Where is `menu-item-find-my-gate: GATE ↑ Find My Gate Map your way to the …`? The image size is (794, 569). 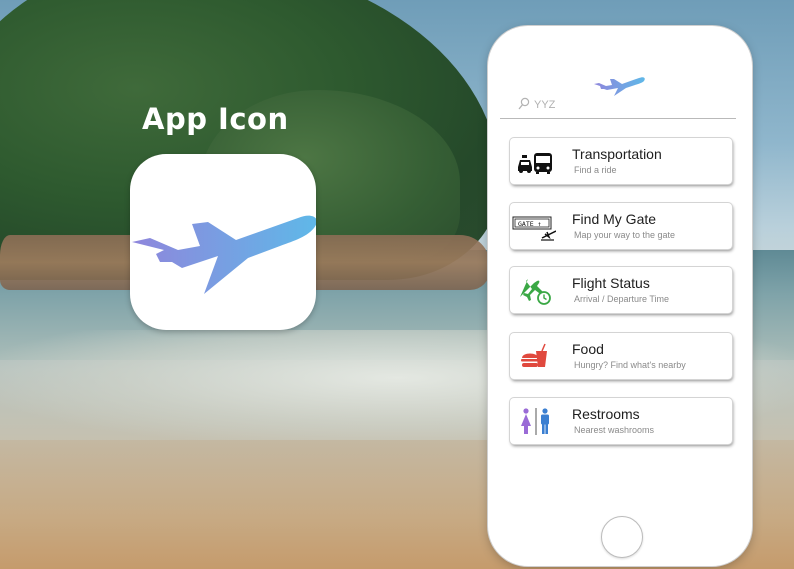 menu-item-find-my-gate: GATE ↑ Find My Gate Map your way to the … is located at coordinates (621, 226).